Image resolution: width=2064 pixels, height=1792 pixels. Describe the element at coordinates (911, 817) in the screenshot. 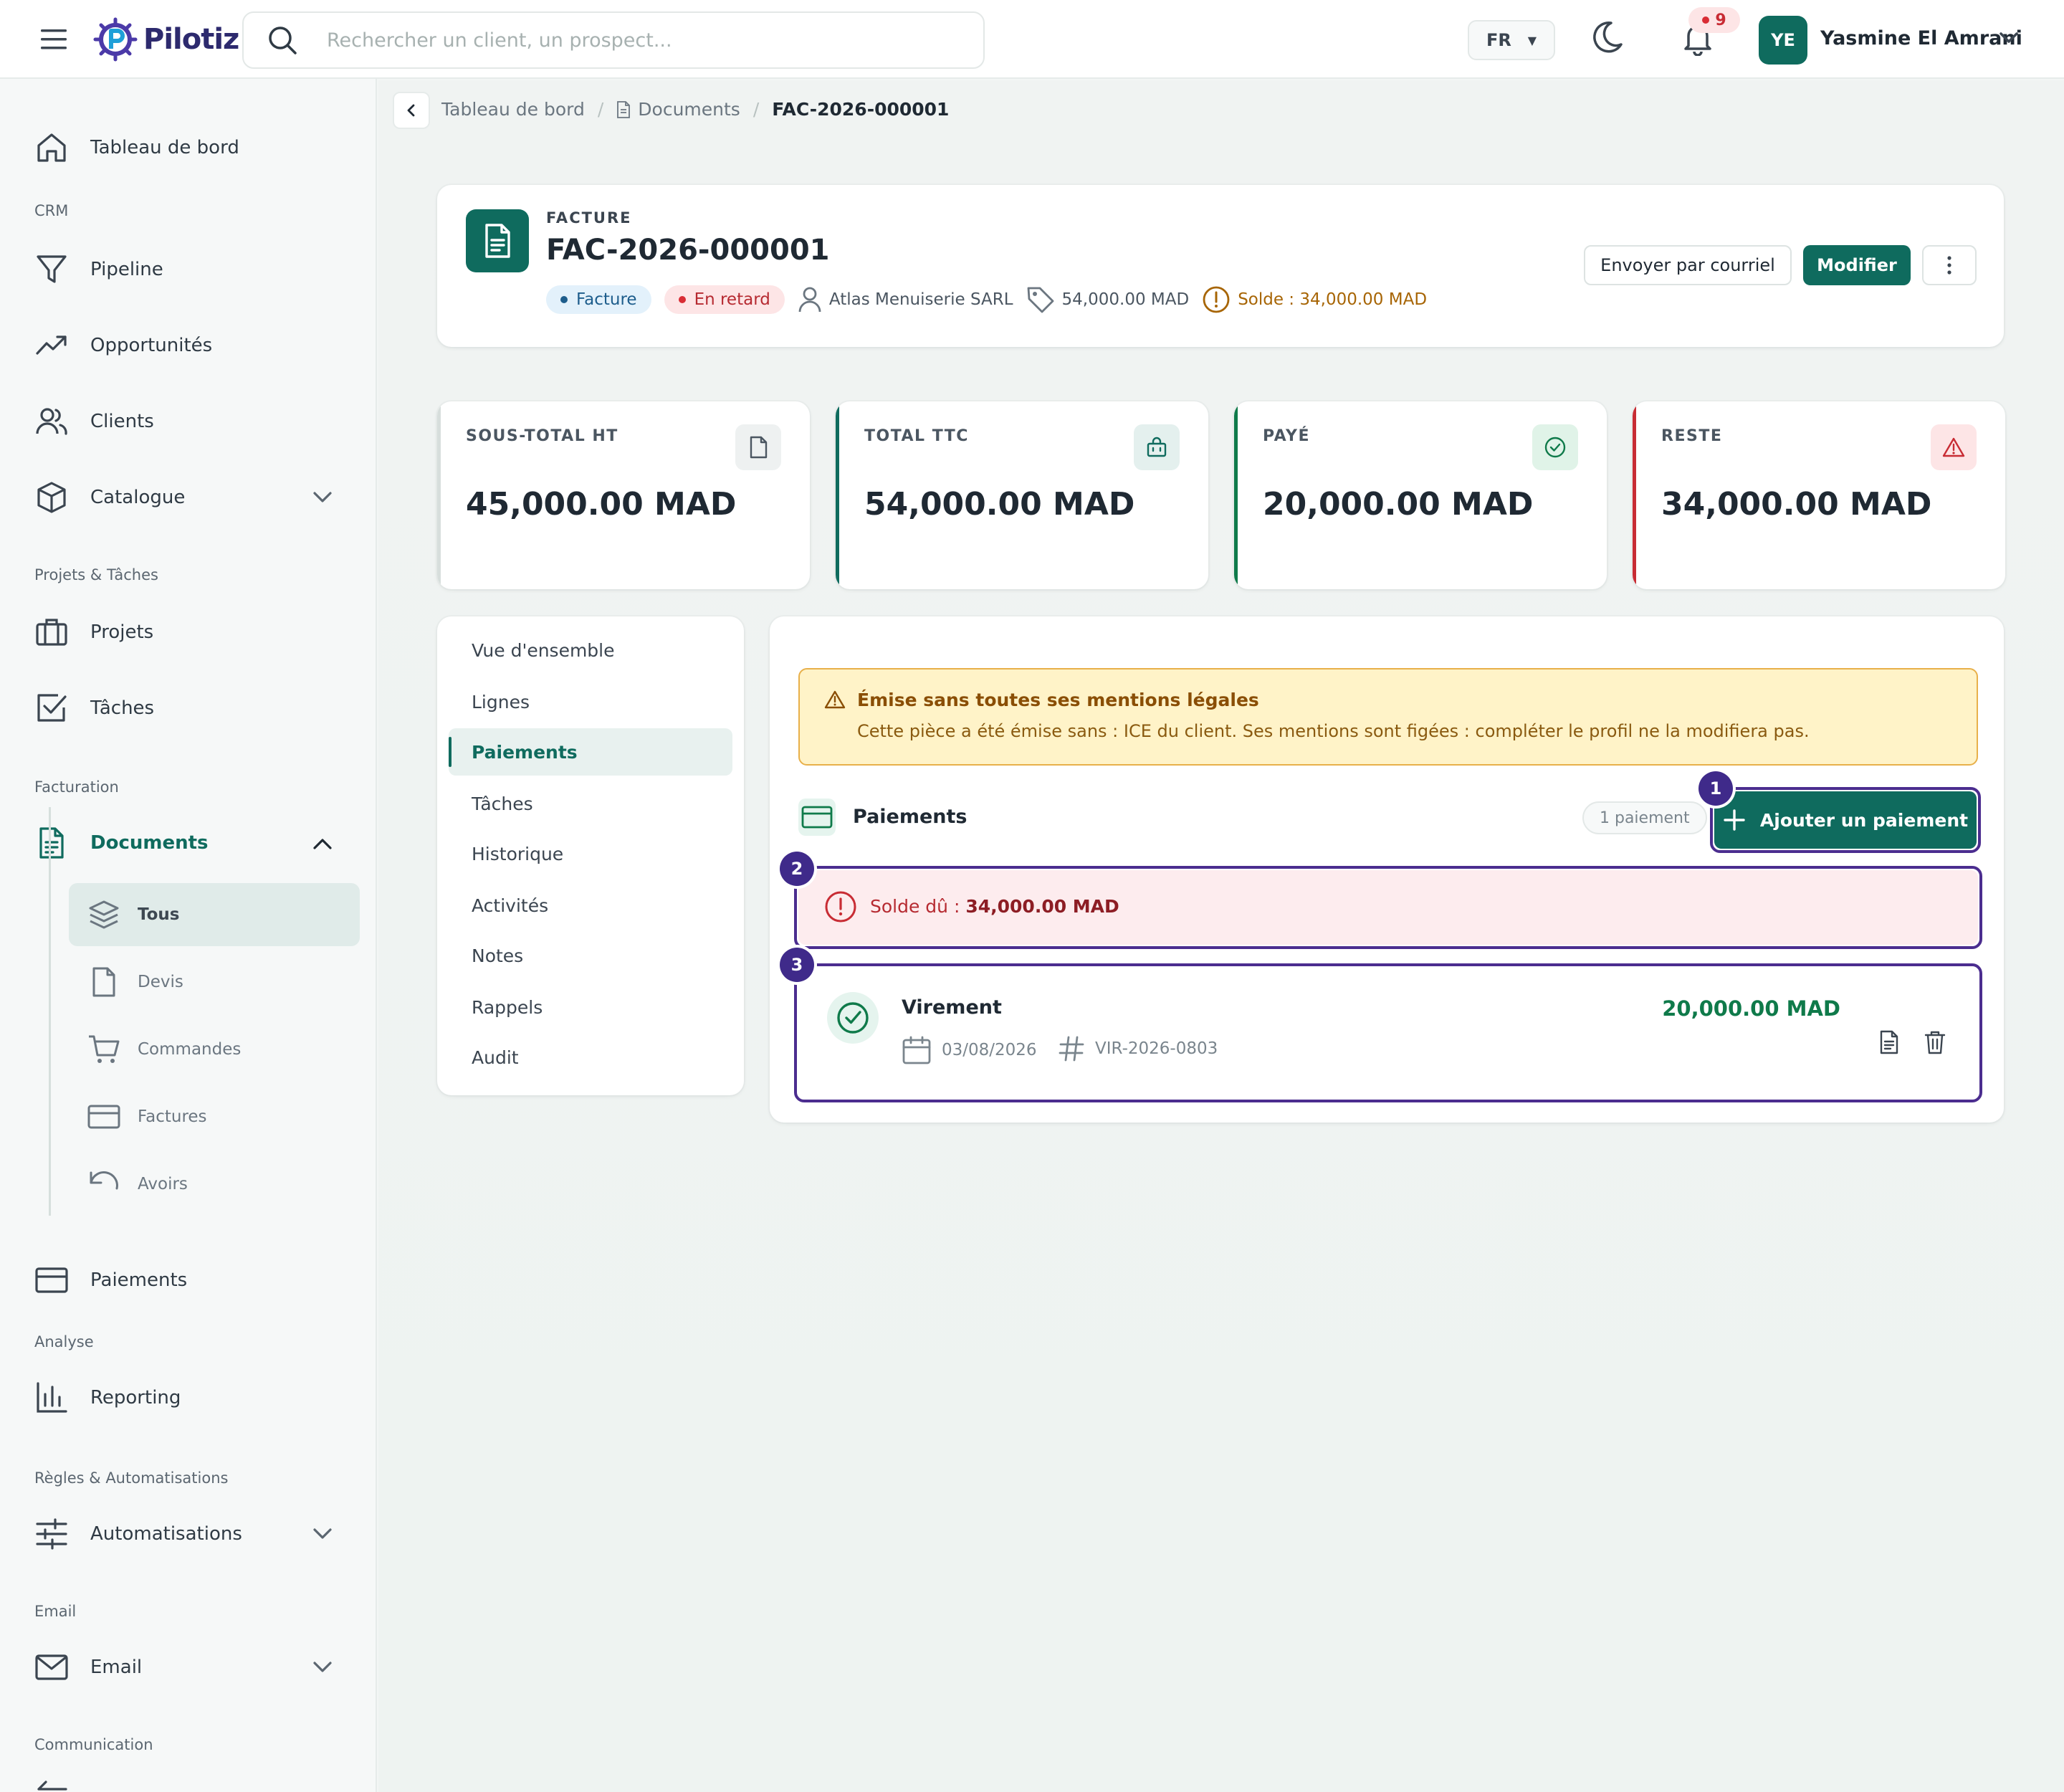

I see `payments-title: Paiements` at that location.